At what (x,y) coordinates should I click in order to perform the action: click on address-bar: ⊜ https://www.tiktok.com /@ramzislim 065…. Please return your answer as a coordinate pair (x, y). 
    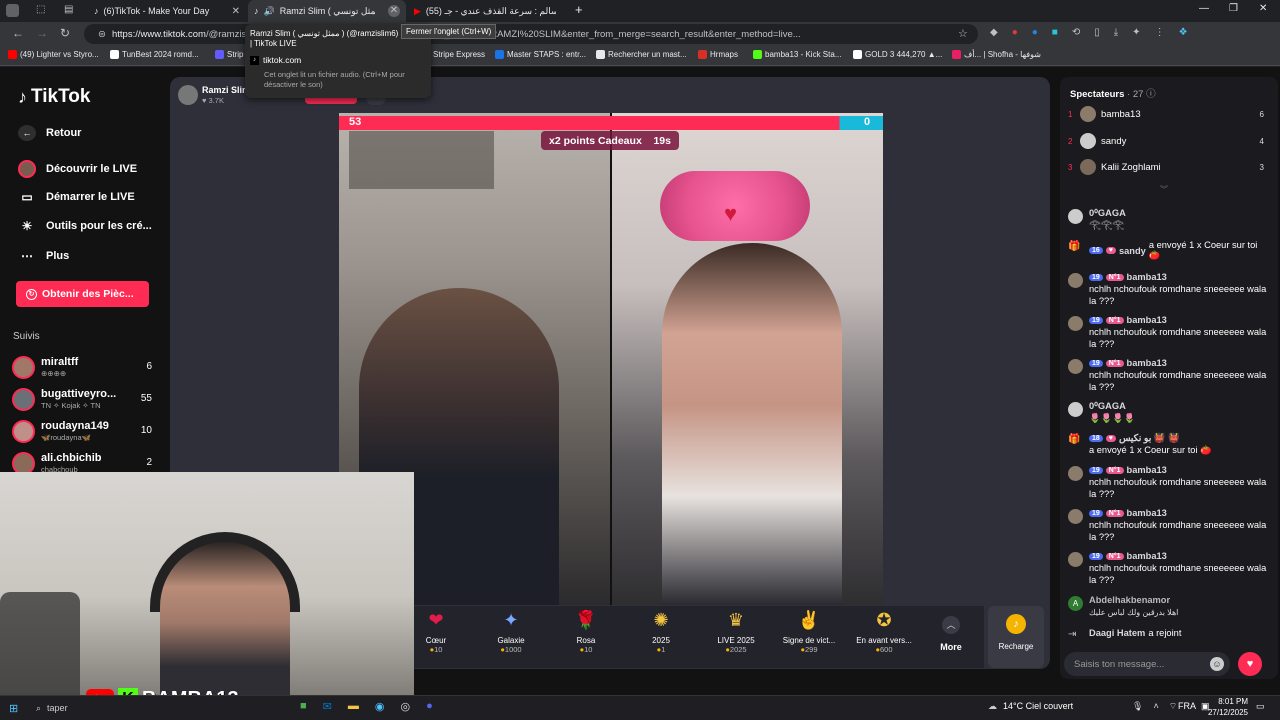
    Looking at the image, I should click on (531, 34).